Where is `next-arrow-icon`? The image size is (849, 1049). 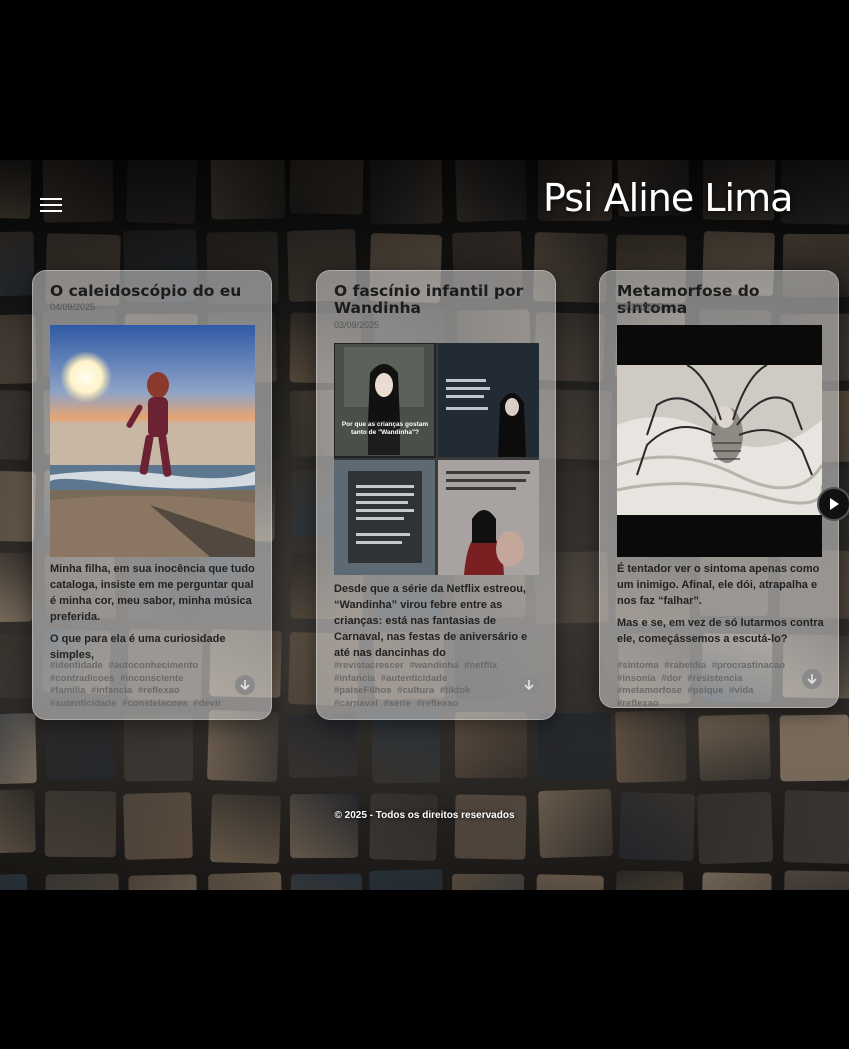 next-arrow-icon is located at coordinates (834, 504).